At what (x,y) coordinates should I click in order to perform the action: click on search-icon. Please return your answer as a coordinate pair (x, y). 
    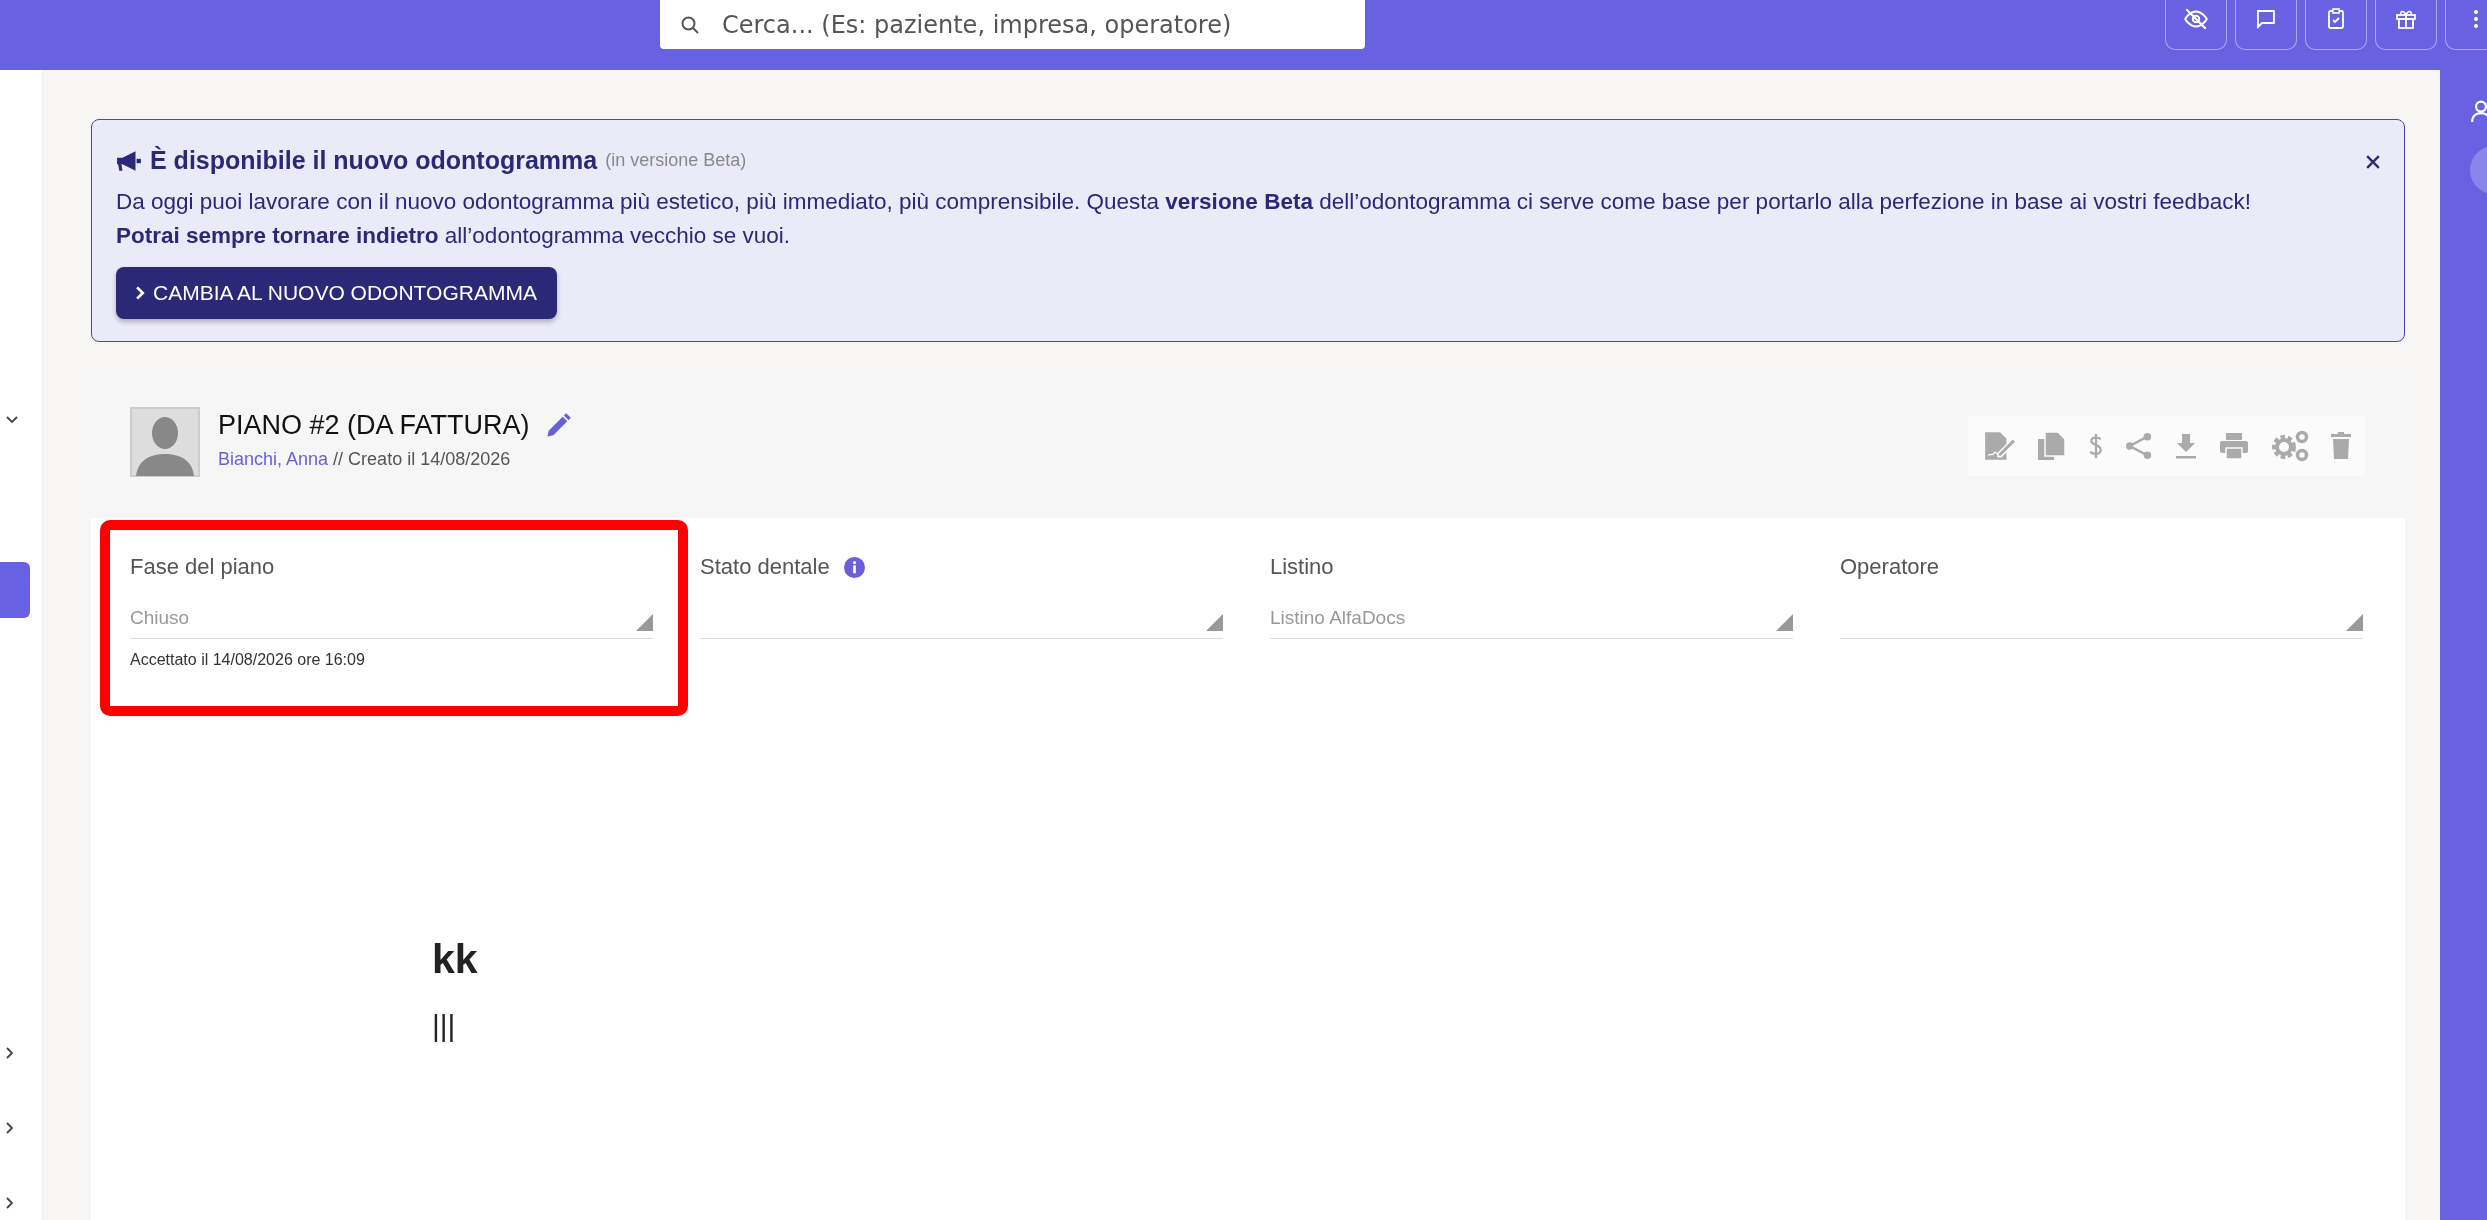
    Looking at the image, I should click on (690, 24).